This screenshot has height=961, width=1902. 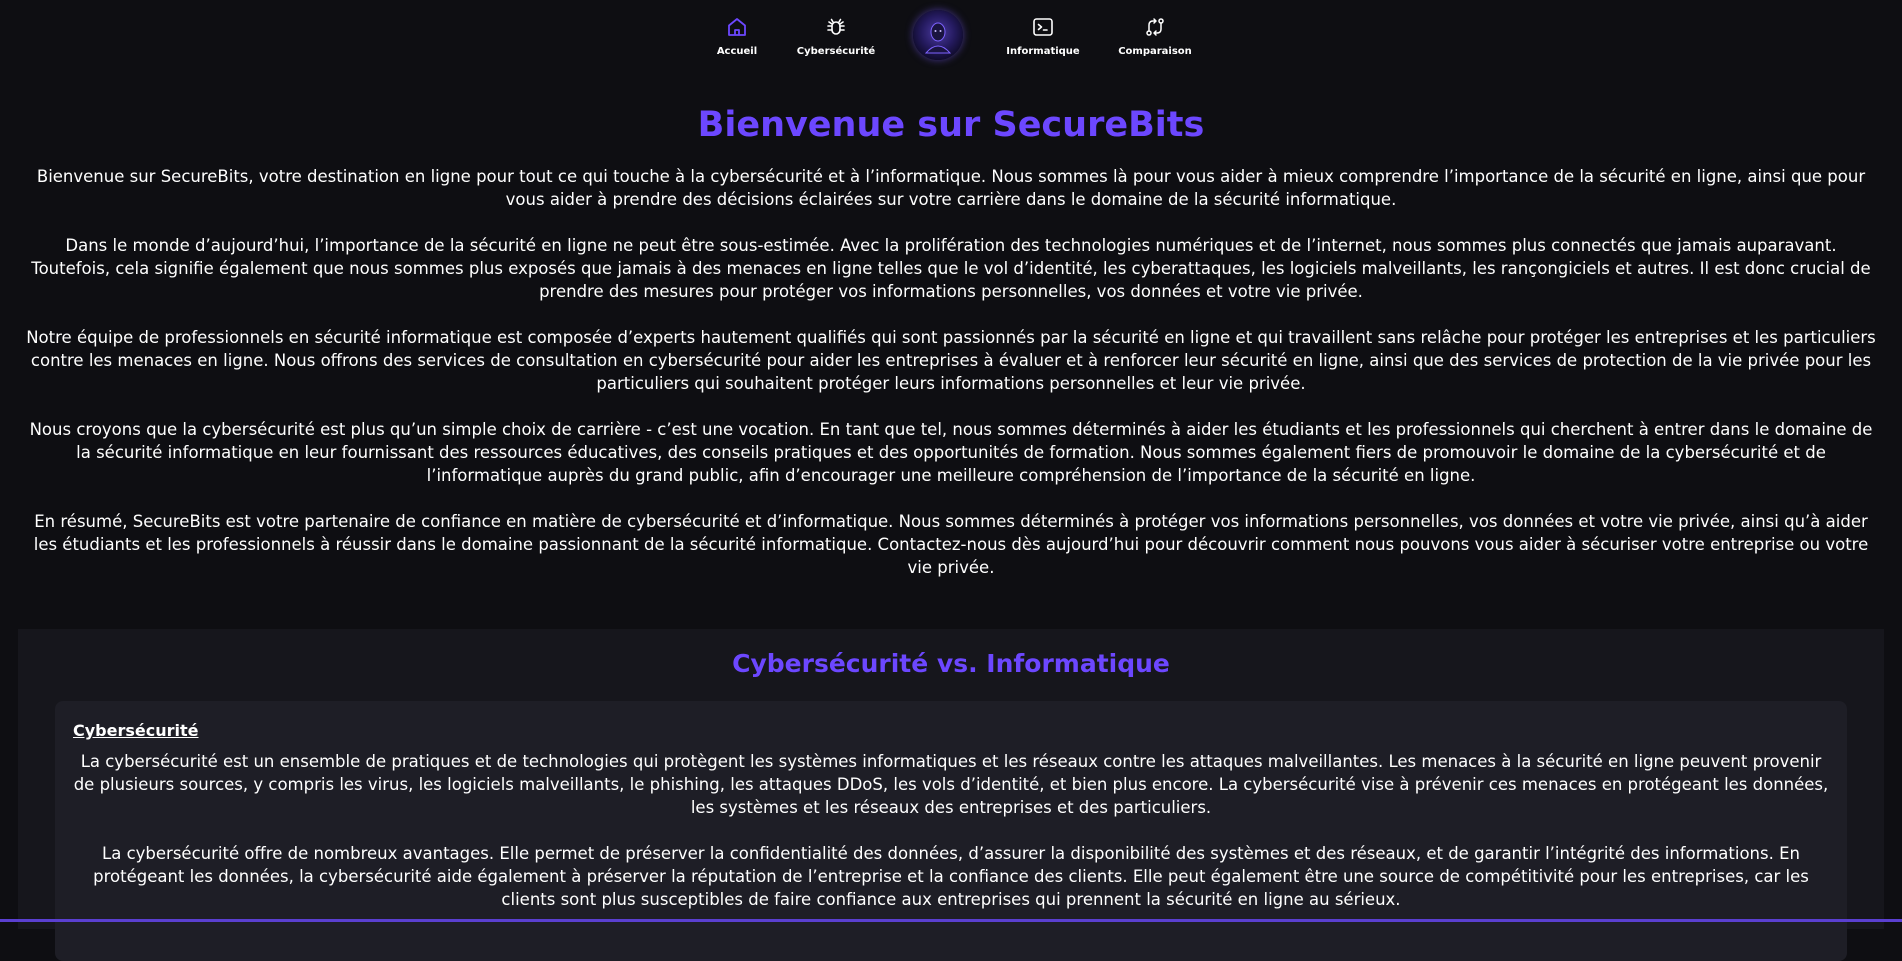 I want to click on bug-icon, so click(x=836, y=27).